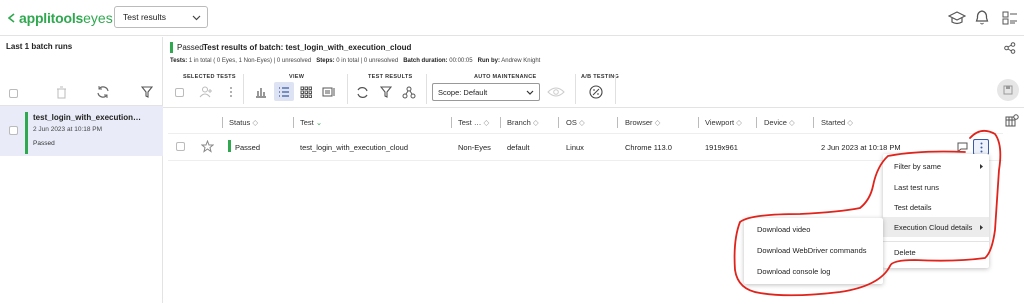 Image resolution: width=1024 pixels, height=303 pixels. What do you see at coordinates (596, 92) in the screenshot?
I see `ab-testing-icon` at bounding box center [596, 92].